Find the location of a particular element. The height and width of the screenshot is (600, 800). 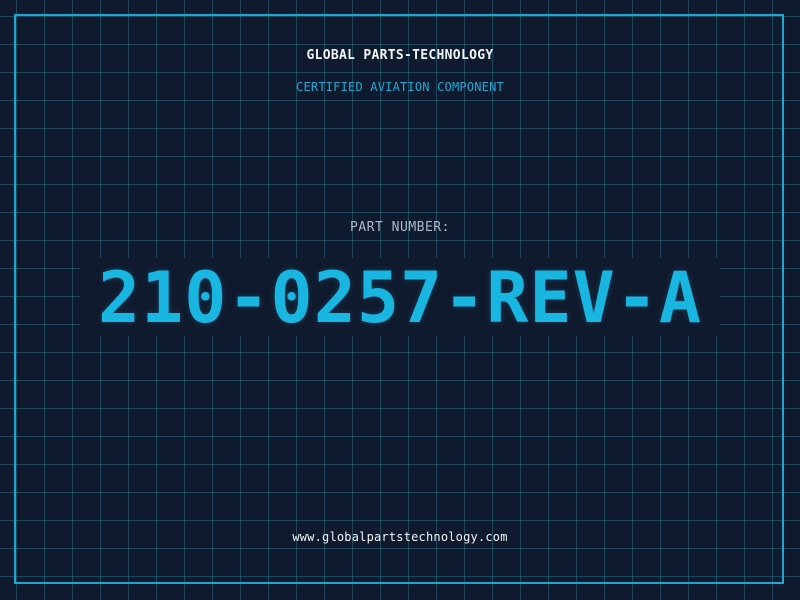

website-url: www.globalpartstechnology.com is located at coordinates (400, 537).